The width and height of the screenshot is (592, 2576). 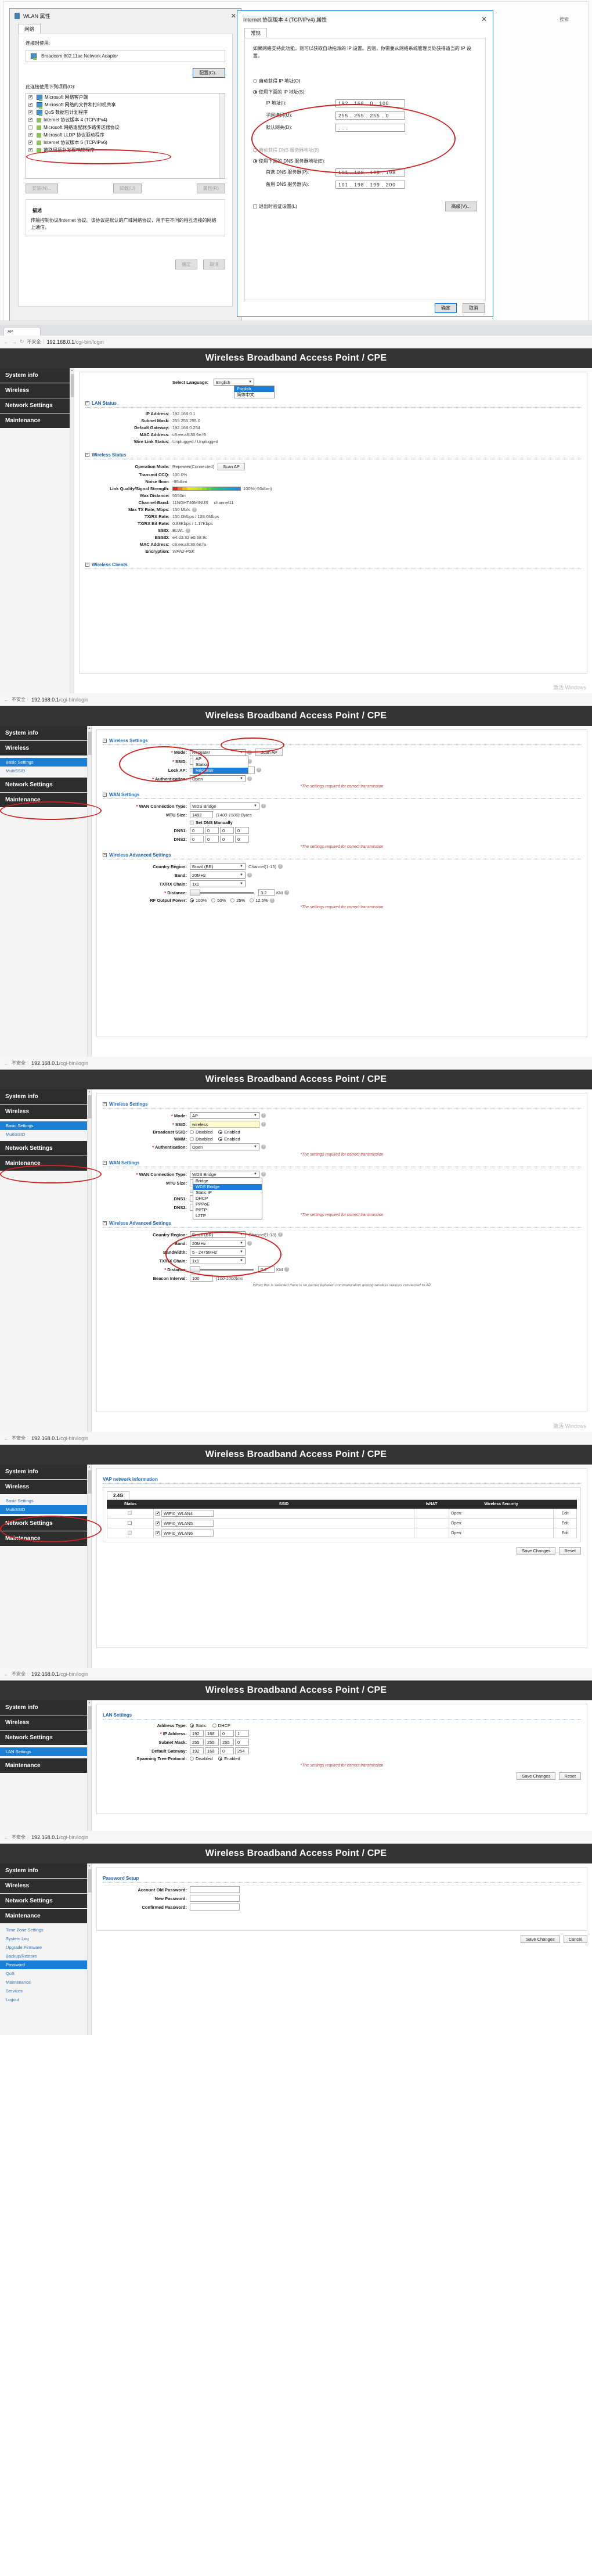 What do you see at coordinates (43, 1751) in the screenshot?
I see `sidebar-item-lan-settings: LAN Settings` at bounding box center [43, 1751].